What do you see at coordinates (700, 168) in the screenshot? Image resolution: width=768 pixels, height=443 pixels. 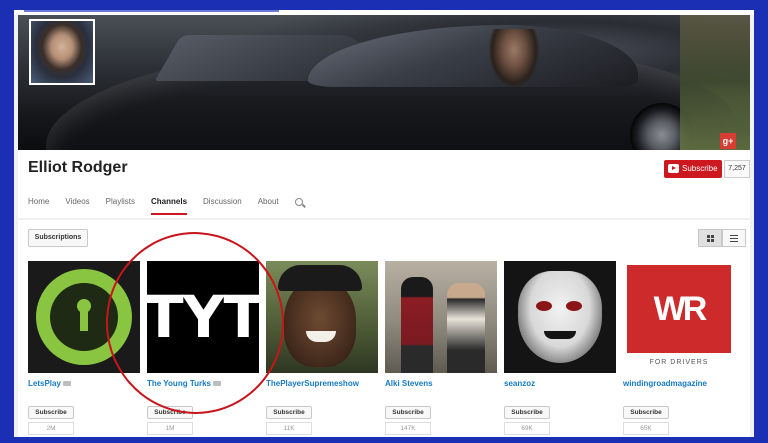 I see `subscribe-label: Subscribe` at bounding box center [700, 168].